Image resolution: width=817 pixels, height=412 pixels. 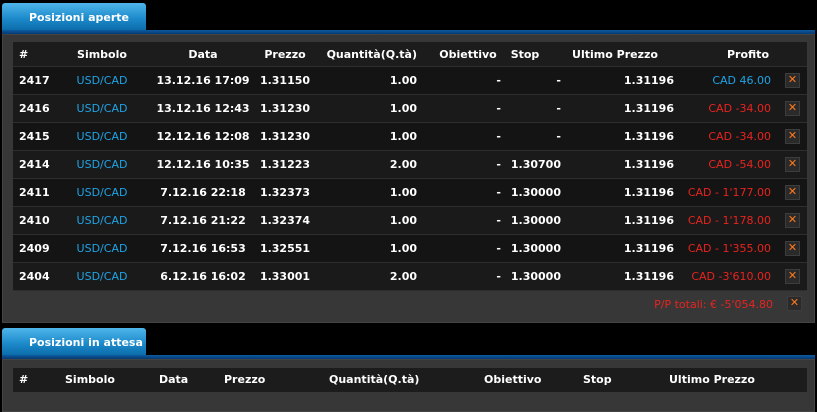 I want to click on row-profit: CAD - 1'178.00, so click(x=729, y=220).